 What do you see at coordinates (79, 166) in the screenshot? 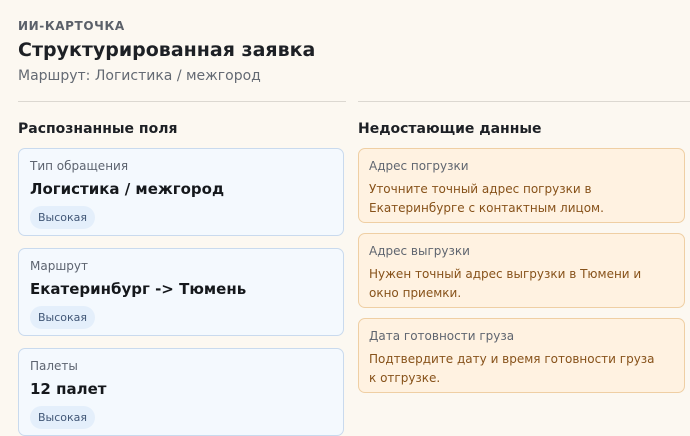
I see `field-label: Тип обращения` at bounding box center [79, 166].